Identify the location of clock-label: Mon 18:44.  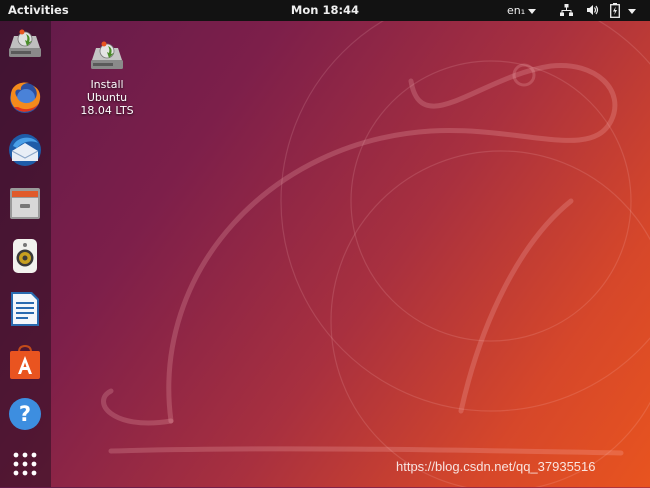
(325, 10).